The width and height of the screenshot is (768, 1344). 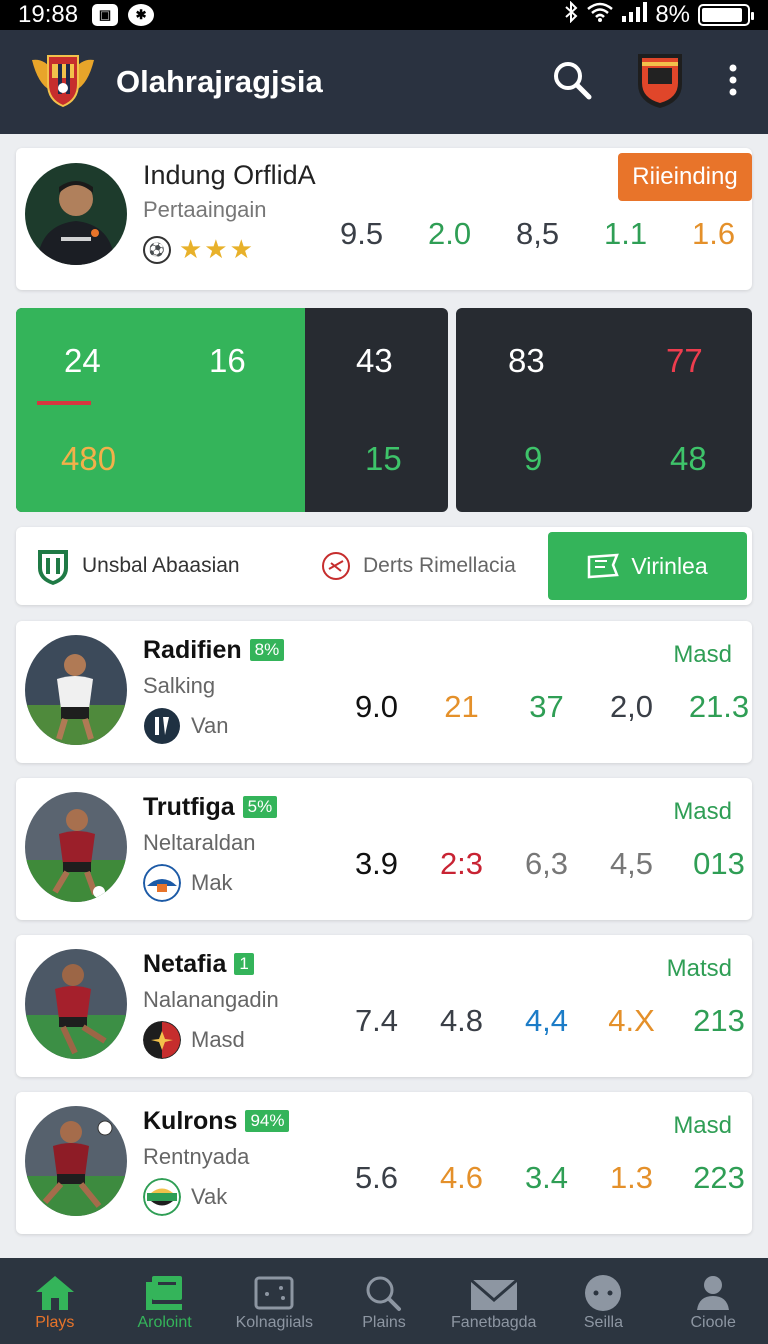 What do you see at coordinates (631, 706) in the screenshot?
I see `player-stat: 2,0` at bounding box center [631, 706].